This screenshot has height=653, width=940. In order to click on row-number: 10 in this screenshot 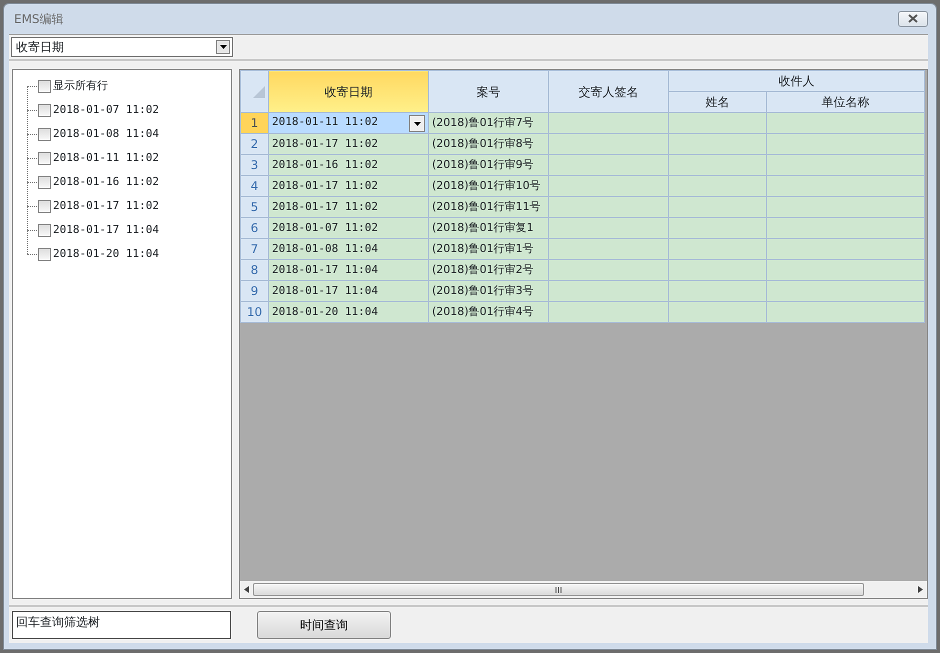, I will do `click(254, 312)`.